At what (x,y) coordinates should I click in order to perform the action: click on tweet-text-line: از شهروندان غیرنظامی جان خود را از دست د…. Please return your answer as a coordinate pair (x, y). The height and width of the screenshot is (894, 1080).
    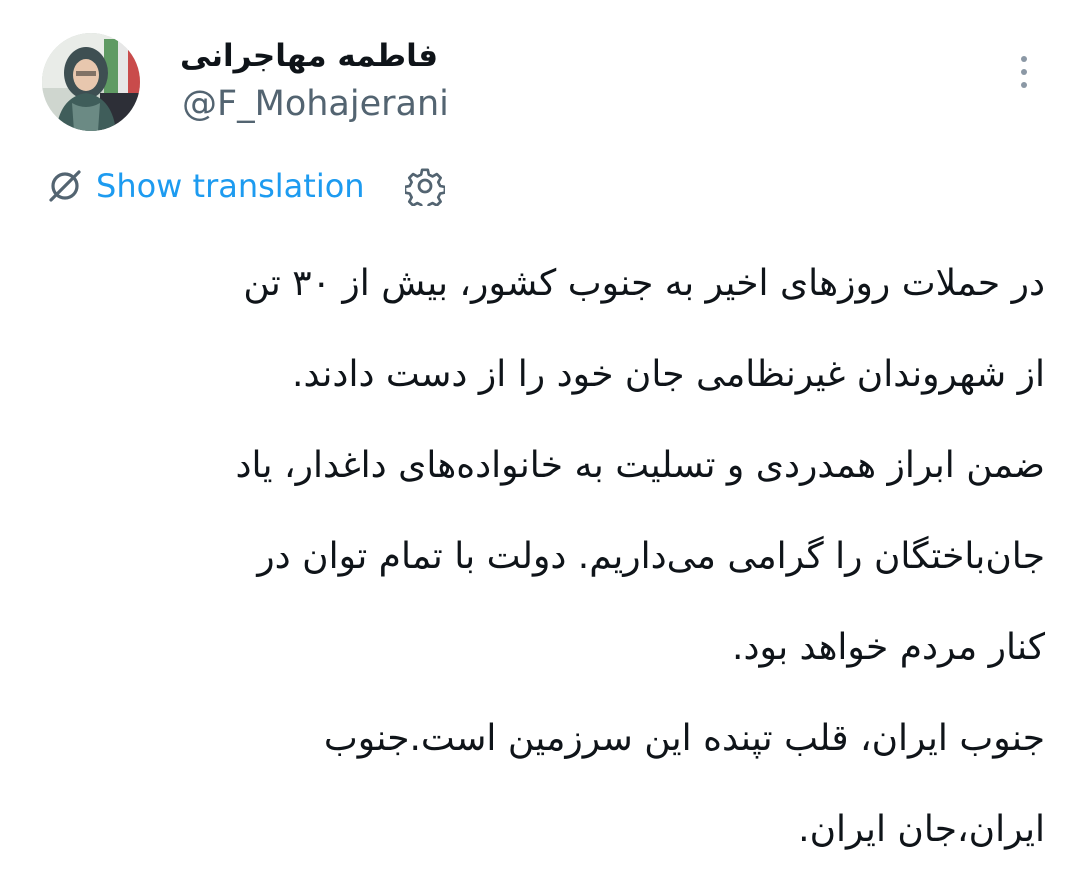
    Looking at the image, I should click on (668, 374).